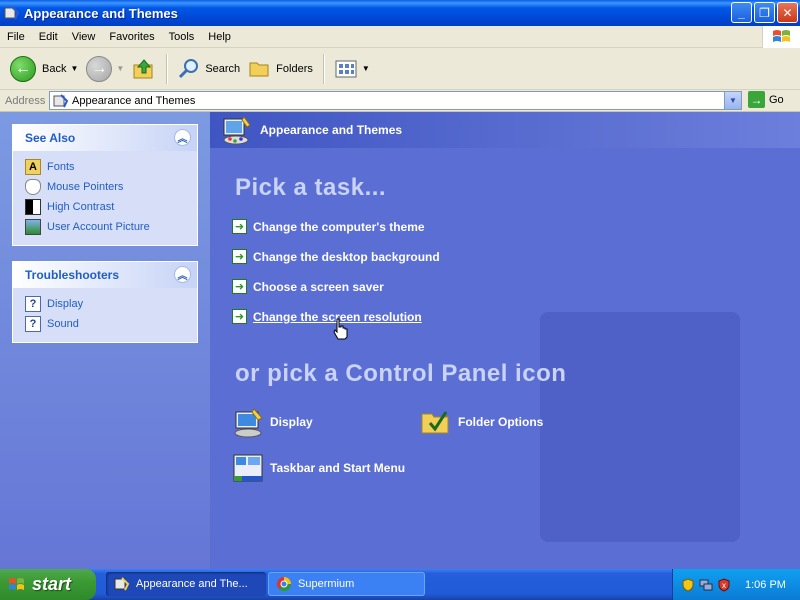 The height and width of the screenshot is (600, 800). What do you see at coordinates (44, 69) in the screenshot?
I see `back-button: ← Back ▼` at bounding box center [44, 69].